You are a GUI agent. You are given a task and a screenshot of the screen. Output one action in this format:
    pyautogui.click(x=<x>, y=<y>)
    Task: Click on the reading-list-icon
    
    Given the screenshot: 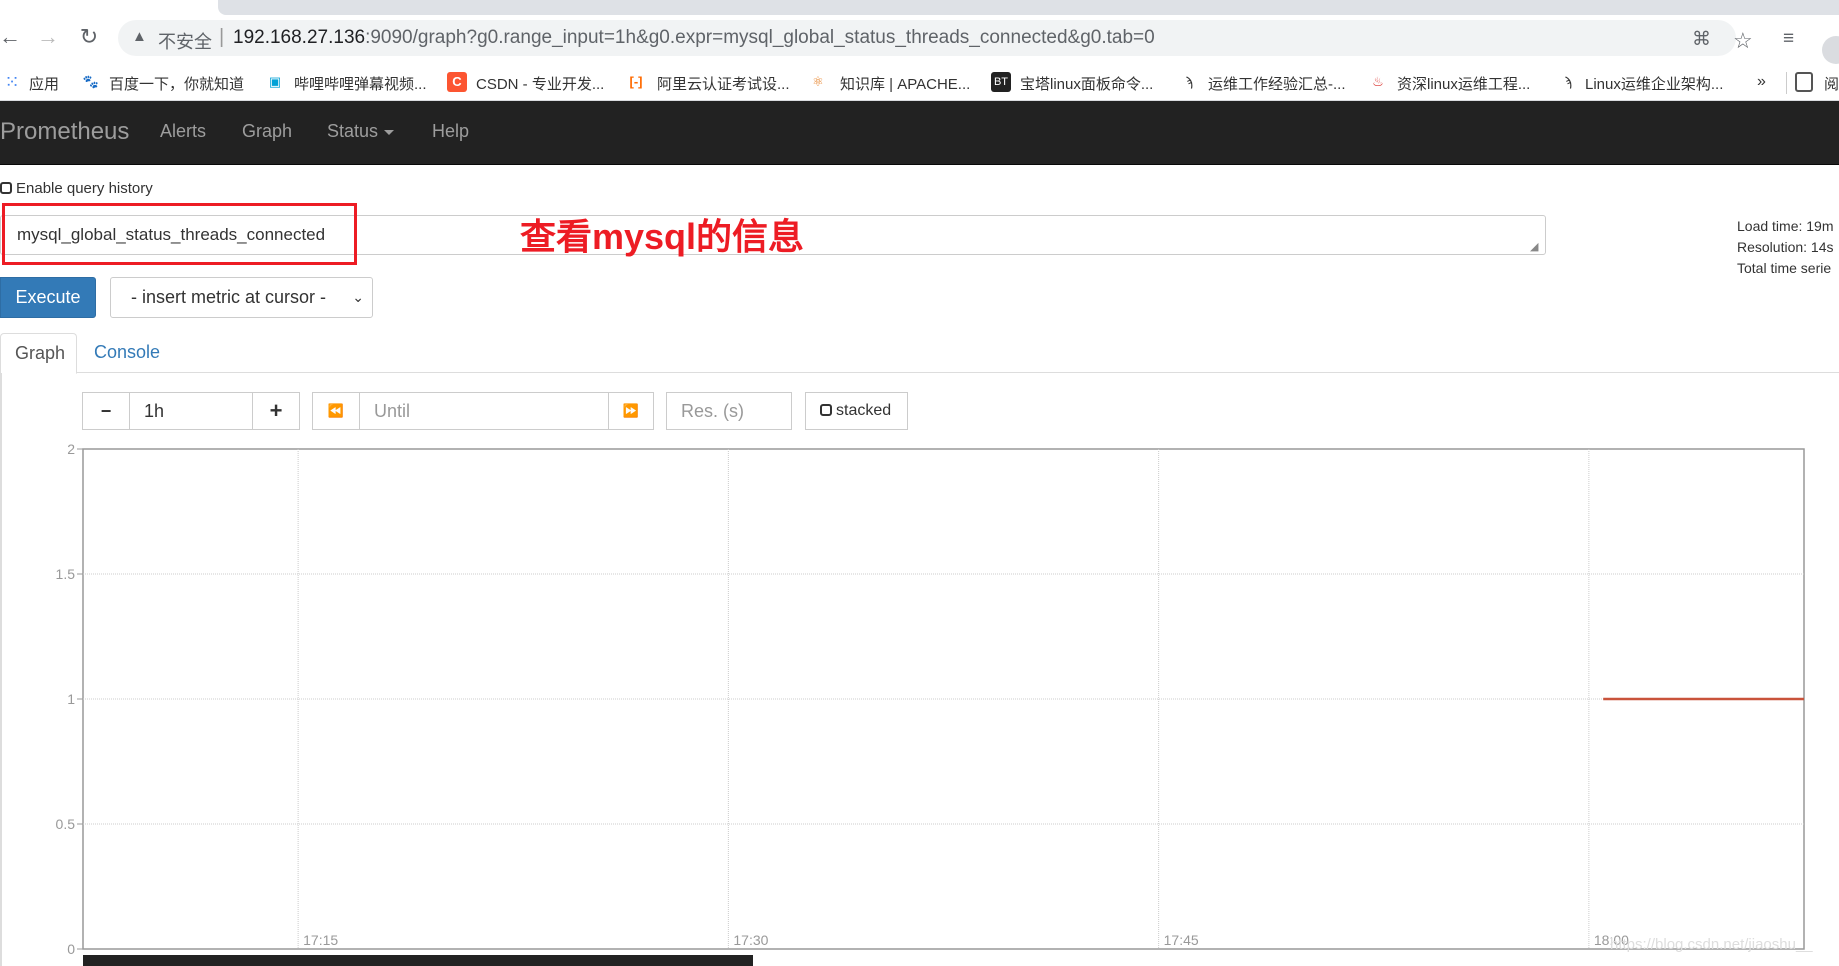 What is the action you would take?
    pyautogui.click(x=1804, y=82)
    